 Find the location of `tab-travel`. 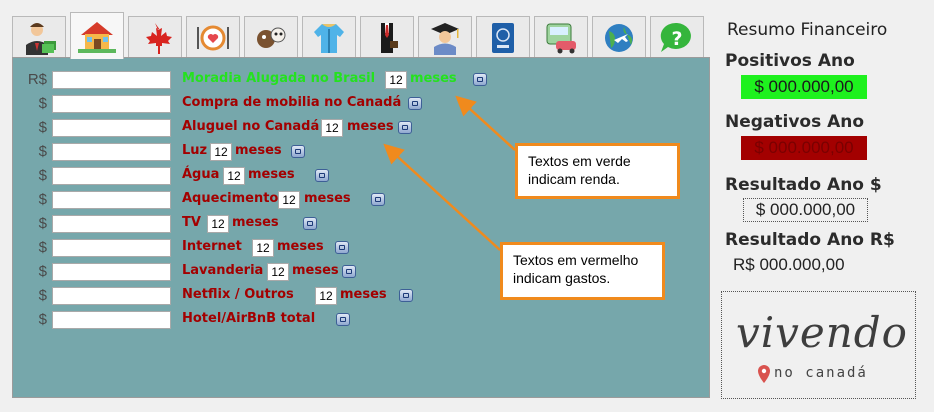

tab-travel is located at coordinates (619, 37).